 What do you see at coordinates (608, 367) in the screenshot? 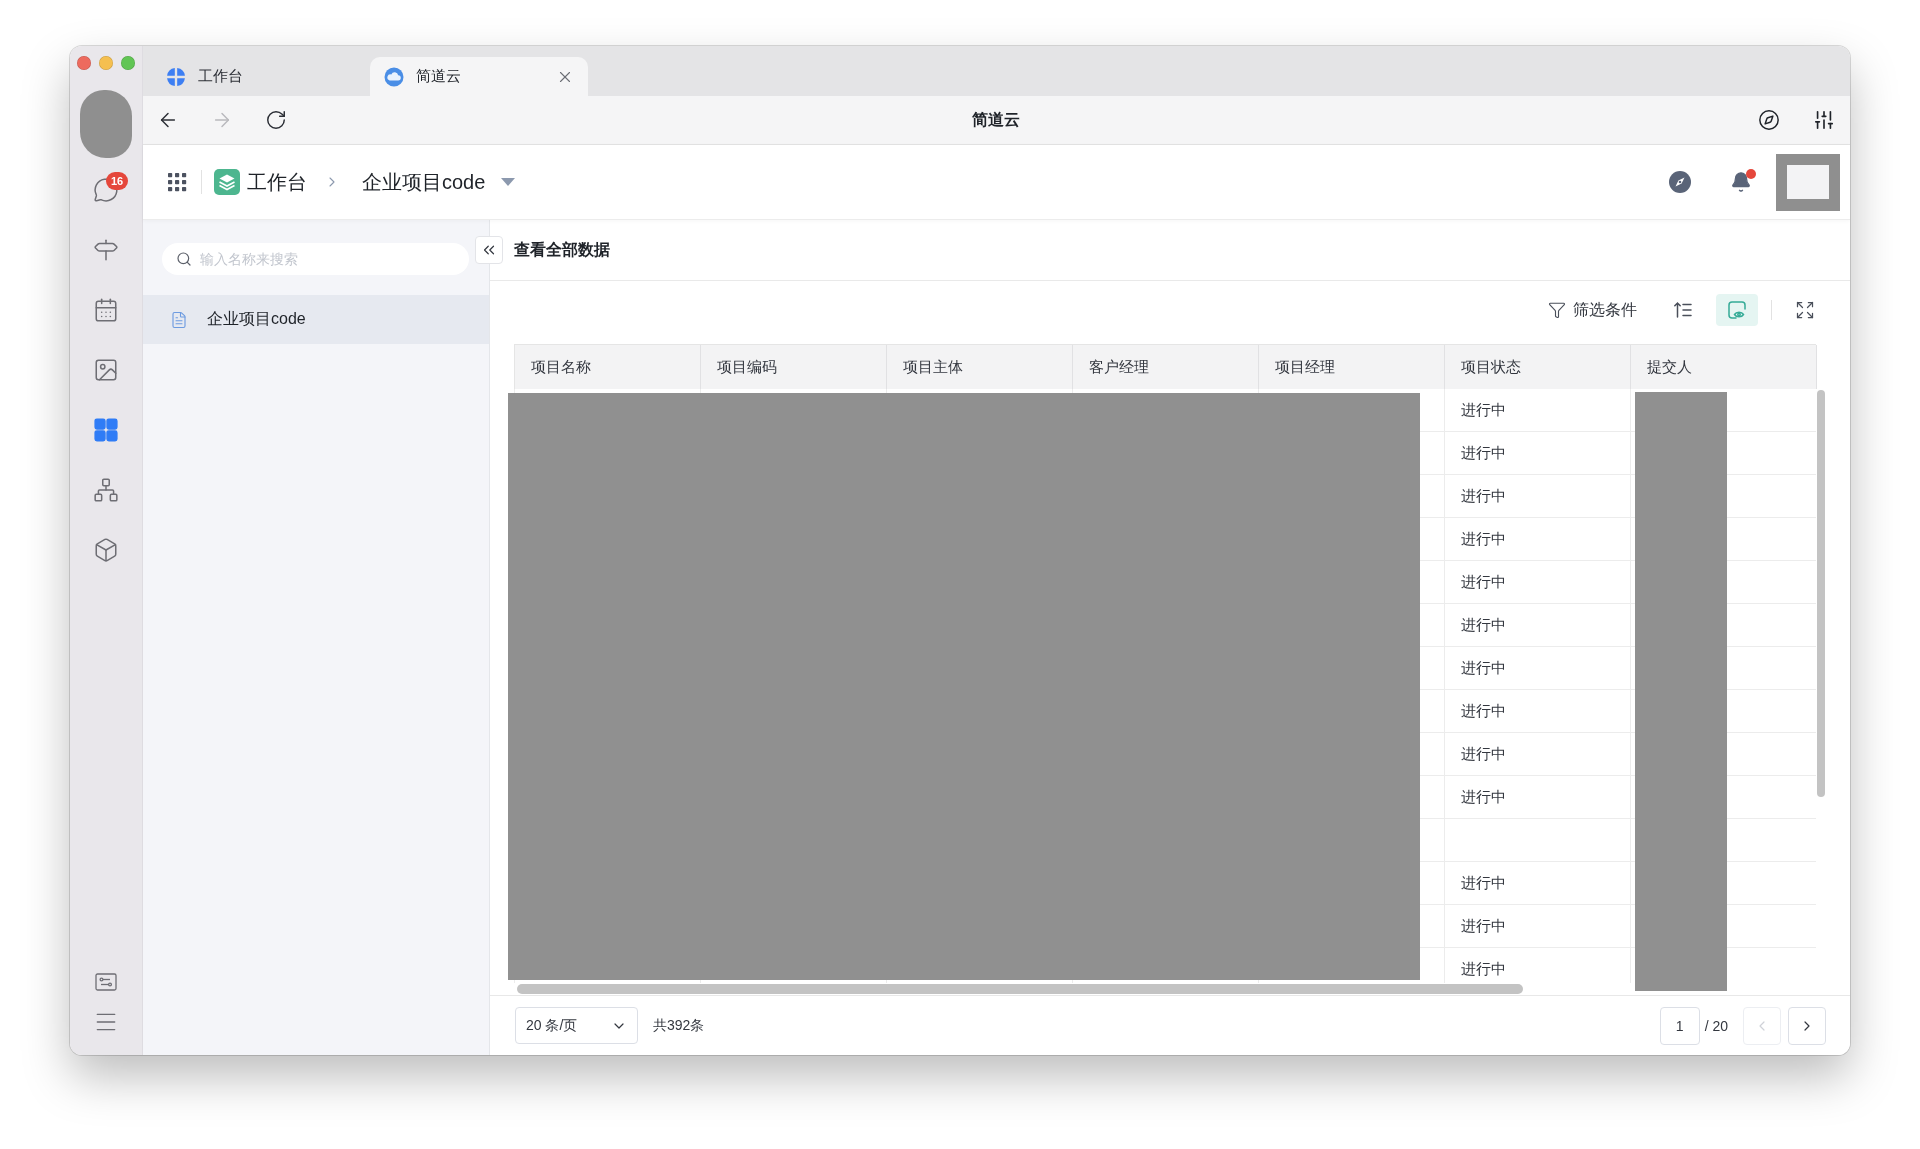
I see `column-header: 项目名称` at bounding box center [608, 367].